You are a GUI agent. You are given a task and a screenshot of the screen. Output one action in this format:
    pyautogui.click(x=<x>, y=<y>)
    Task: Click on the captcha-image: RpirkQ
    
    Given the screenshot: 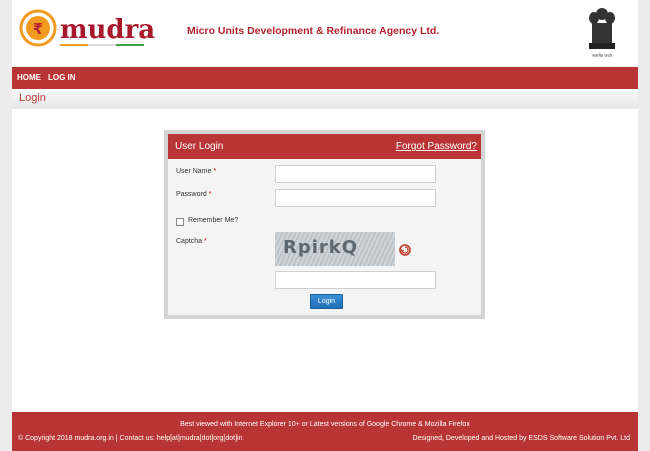 What is the action you would take?
    pyautogui.click(x=335, y=249)
    